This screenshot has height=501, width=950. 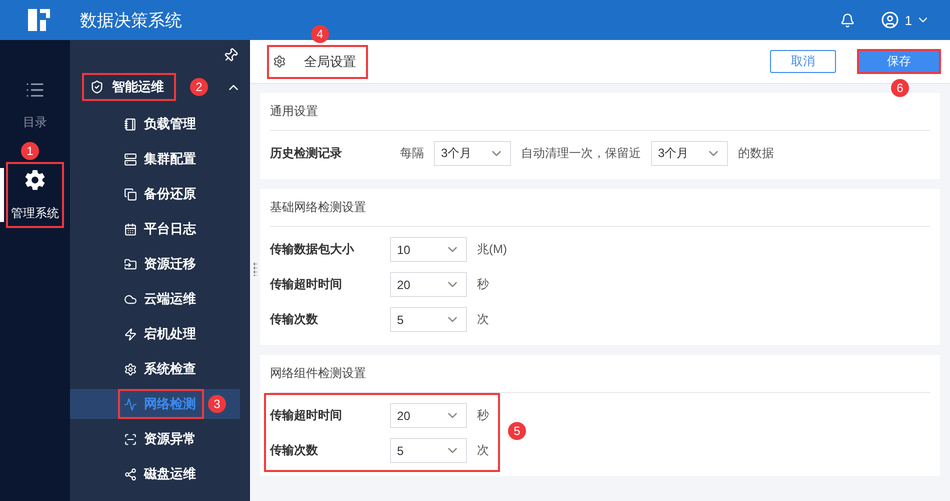 I want to click on section-title: 基础网络检测设置, so click(x=318, y=207).